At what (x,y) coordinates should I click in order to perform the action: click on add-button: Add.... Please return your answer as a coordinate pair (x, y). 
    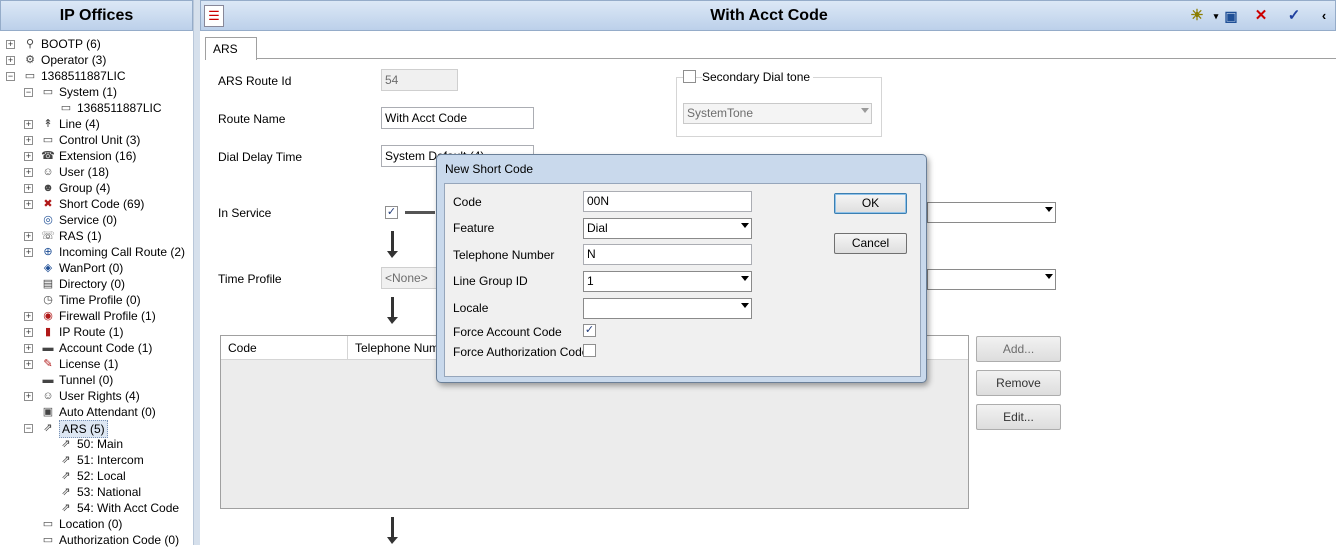
    Looking at the image, I should click on (1018, 349).